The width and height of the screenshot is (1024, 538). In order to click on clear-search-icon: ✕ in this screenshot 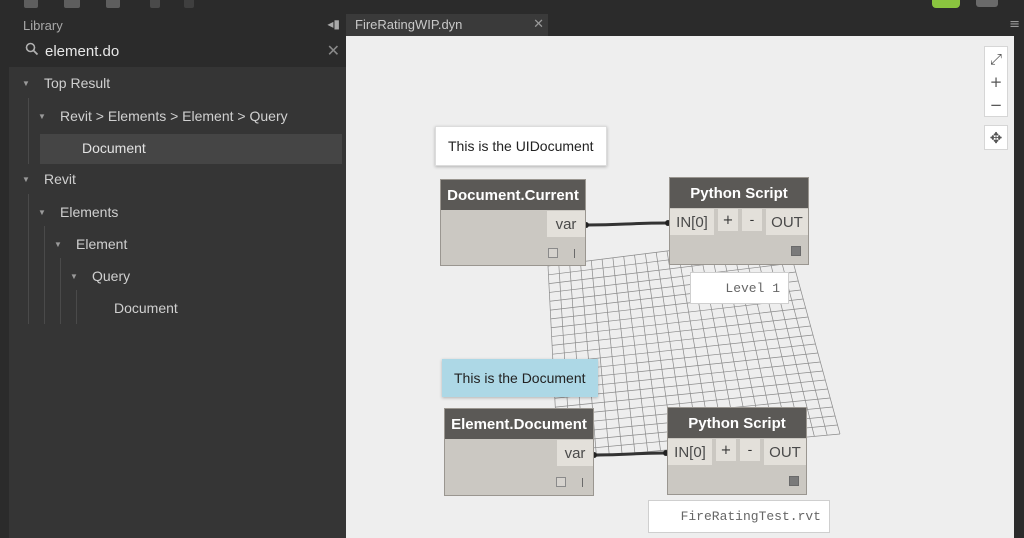, I will do `click(333, 50)`.